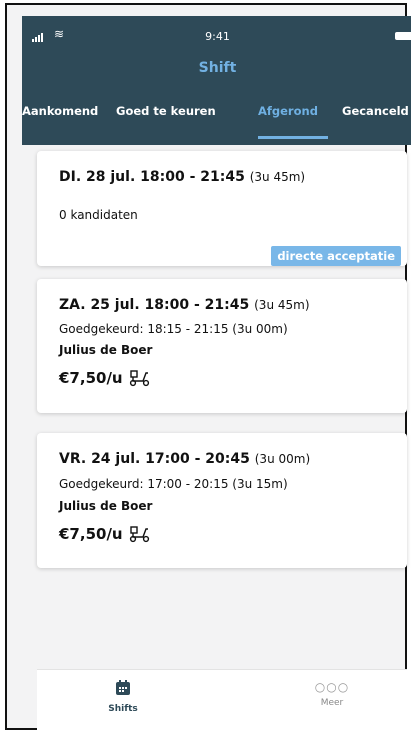  What do you see at coordinates (123, 687) in the screenshot?
I see `calendar-icon` at bounding box center [123, 687].